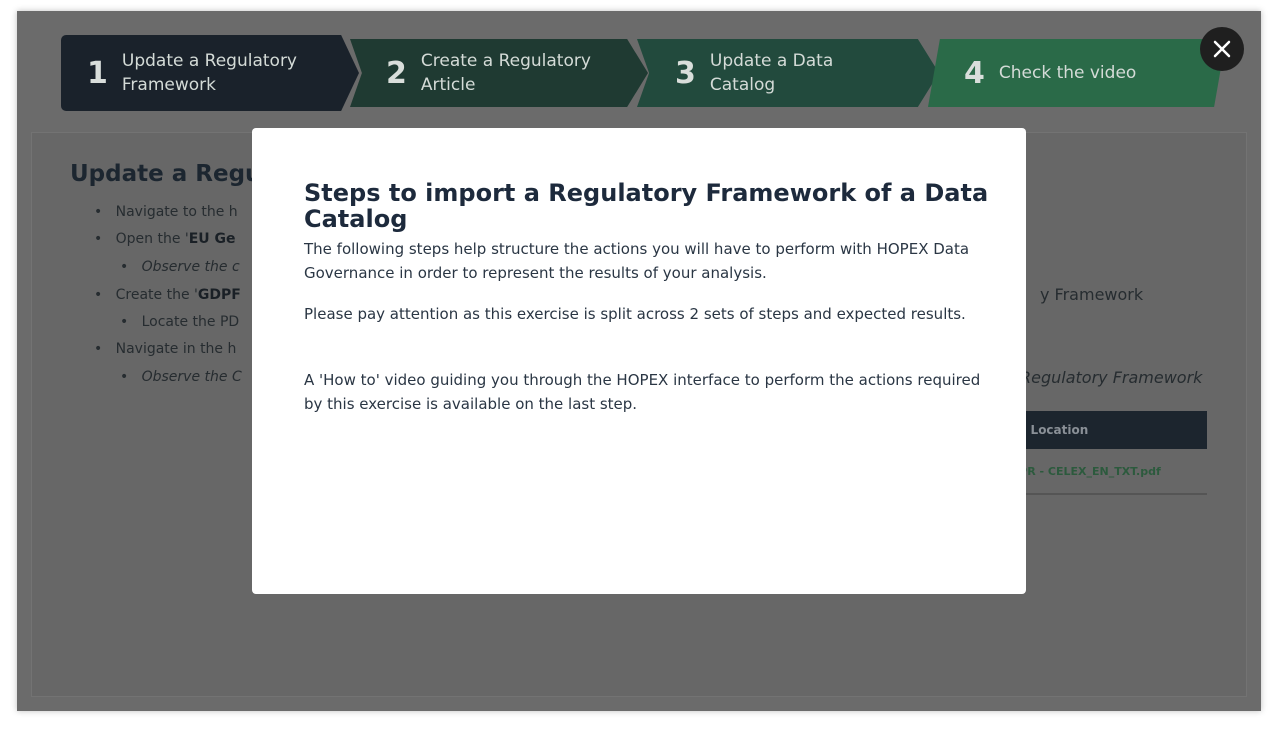  What do you see at coordinates (685, 73) in the screenshot?
I see `step-number: 3` at bounding box center [685, 73].